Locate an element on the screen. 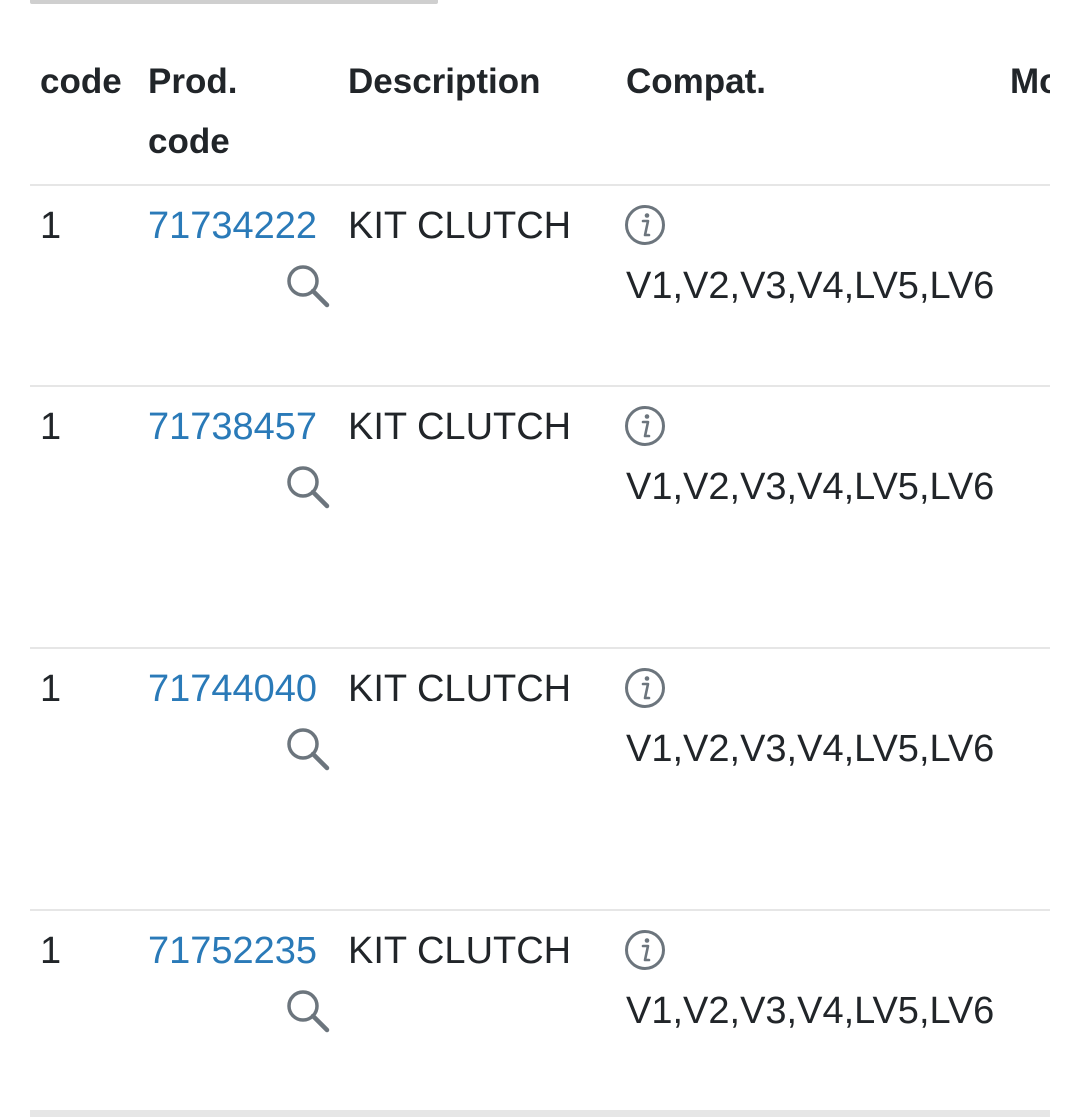  header-prod-code: Prod. code is located at coordinates (203, 112).